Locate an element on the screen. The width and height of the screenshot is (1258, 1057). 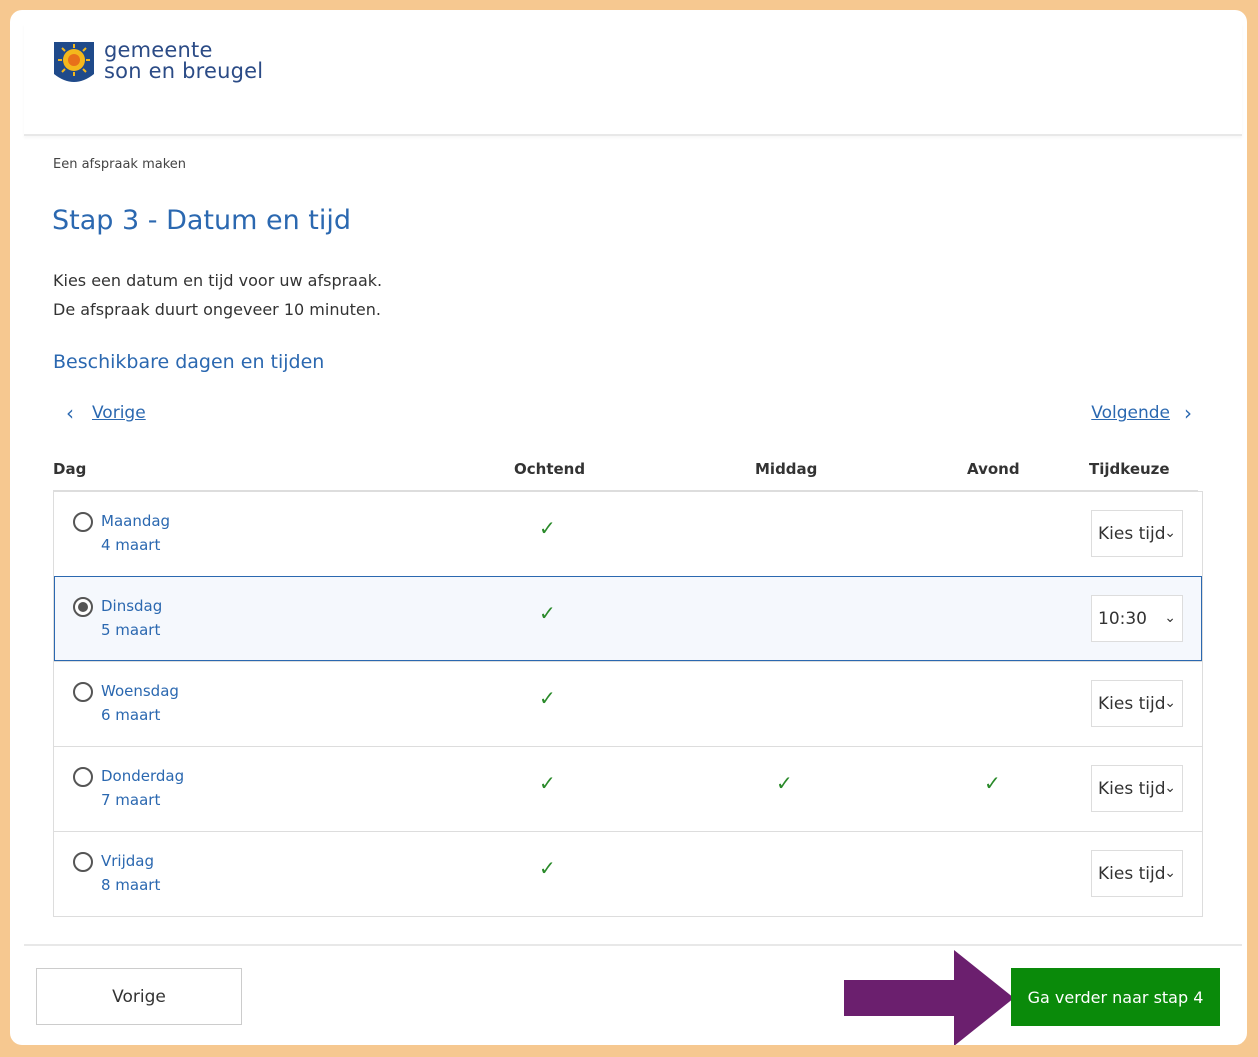
afternoon-available-check-icon: ✓ is located at coordinates (784, 783).